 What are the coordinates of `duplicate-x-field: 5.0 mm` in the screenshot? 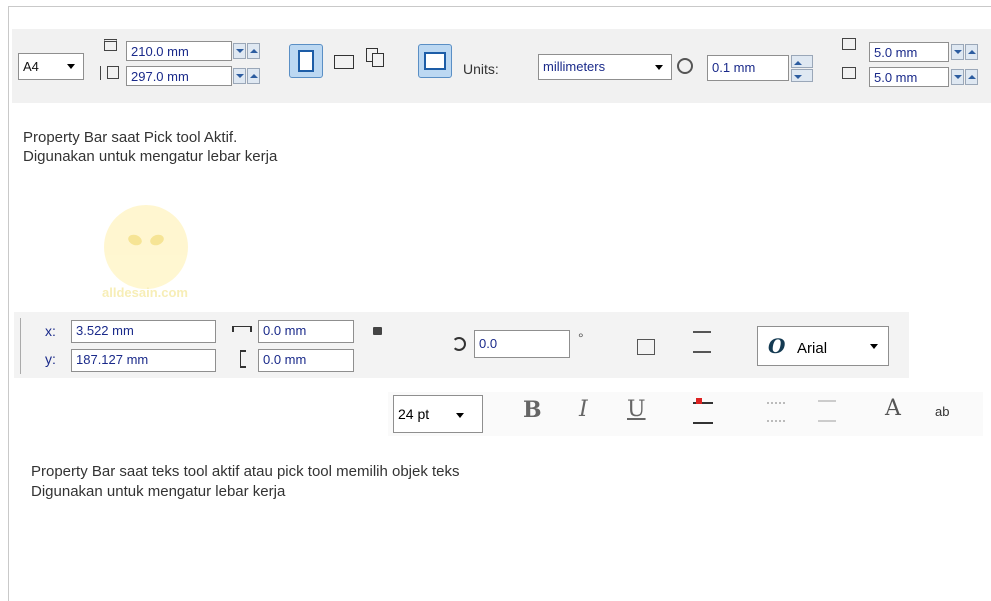 It's located at (909, 52).